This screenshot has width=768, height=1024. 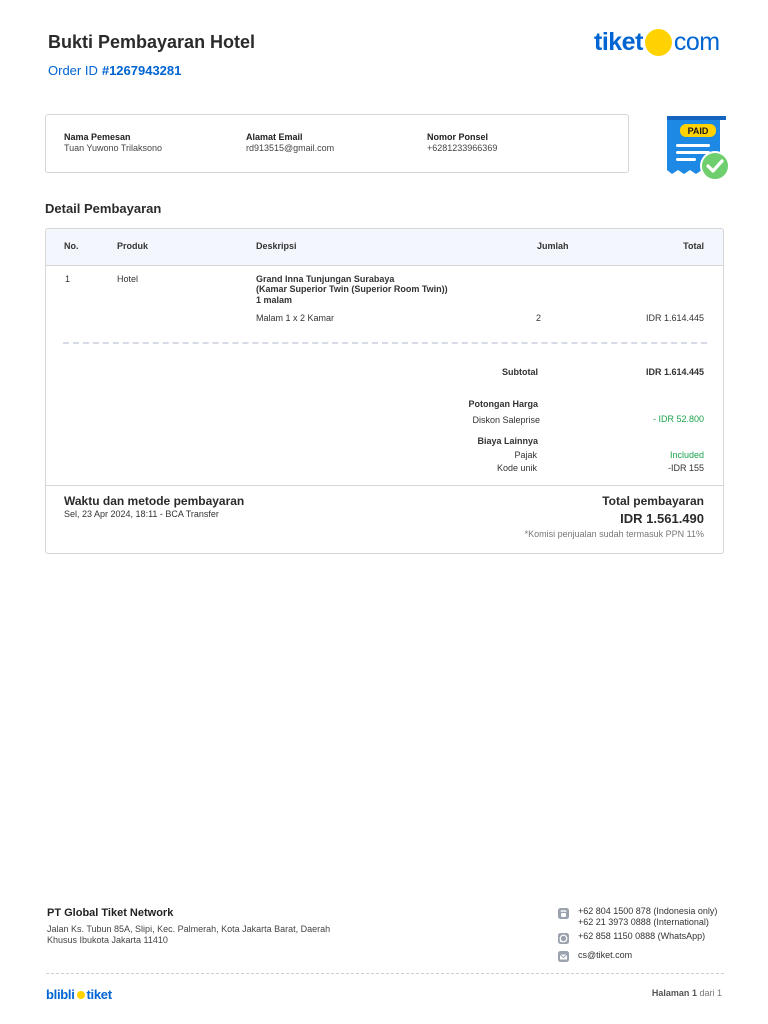 What do you see at coordinates (678, 419) in the screenshot?
I see `discount-value: - IDR 52.800` at bounding box center [678, 419].